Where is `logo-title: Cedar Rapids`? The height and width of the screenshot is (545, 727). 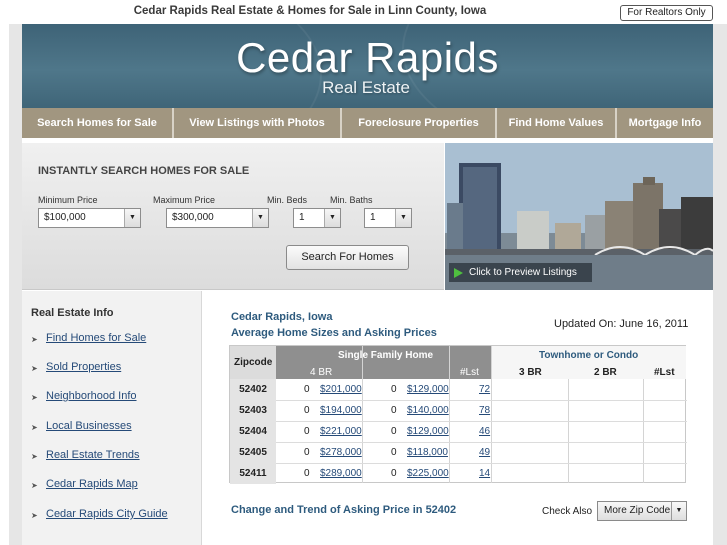 logo-title: Cedar Rapids is located at coordinates (367, 58).